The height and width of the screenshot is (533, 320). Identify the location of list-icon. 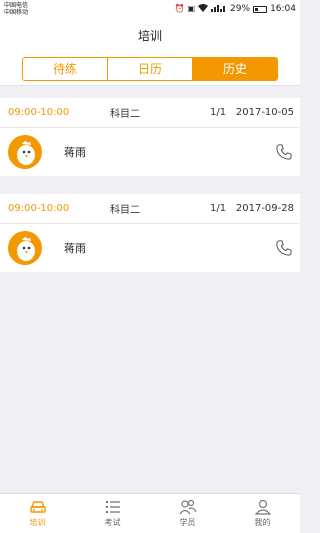
(112, 507).